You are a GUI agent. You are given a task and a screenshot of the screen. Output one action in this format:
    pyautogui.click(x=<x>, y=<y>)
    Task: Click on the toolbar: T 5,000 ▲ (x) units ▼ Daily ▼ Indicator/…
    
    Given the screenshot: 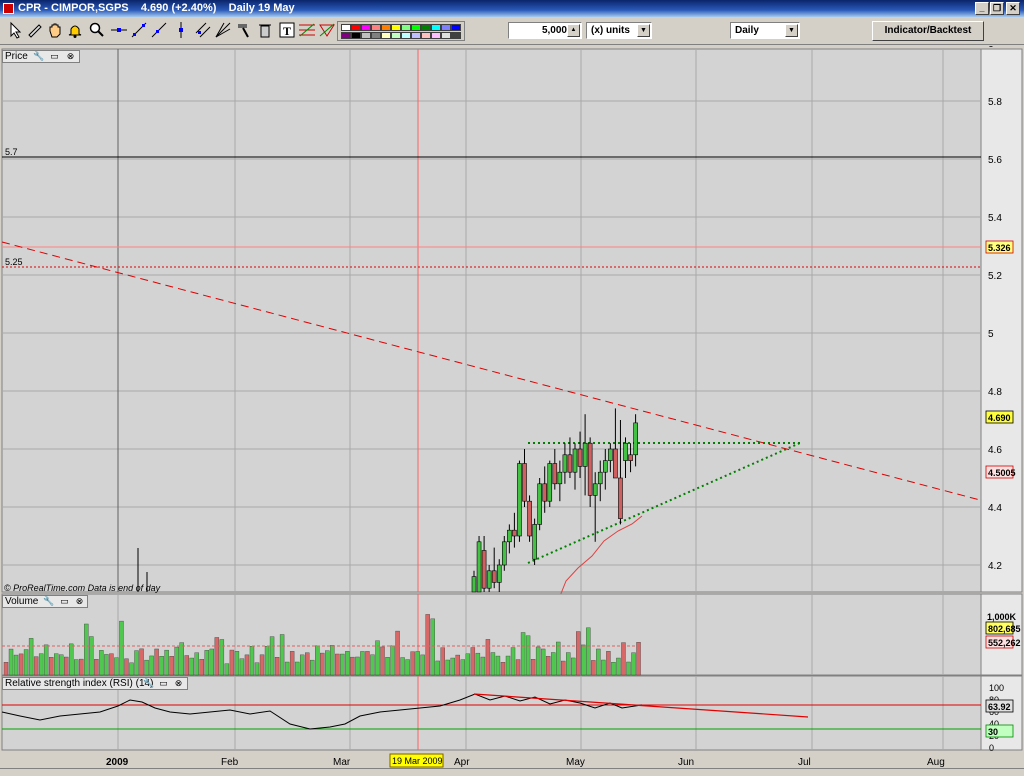 What is the action you would take?
    pyautogui.click(x=512, y=31)
    